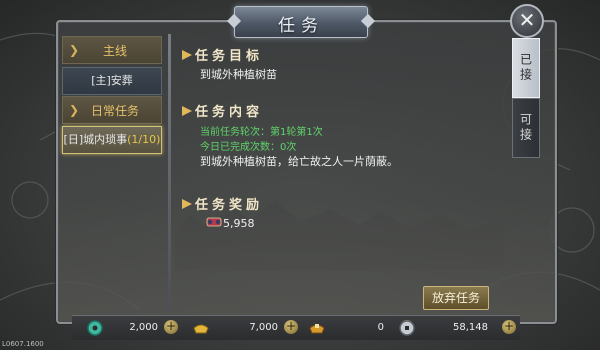  What do you see at coordinates (263, 327) in the screenshot?
I see `currency-value: 7,000` at bounding box center [263, 327].